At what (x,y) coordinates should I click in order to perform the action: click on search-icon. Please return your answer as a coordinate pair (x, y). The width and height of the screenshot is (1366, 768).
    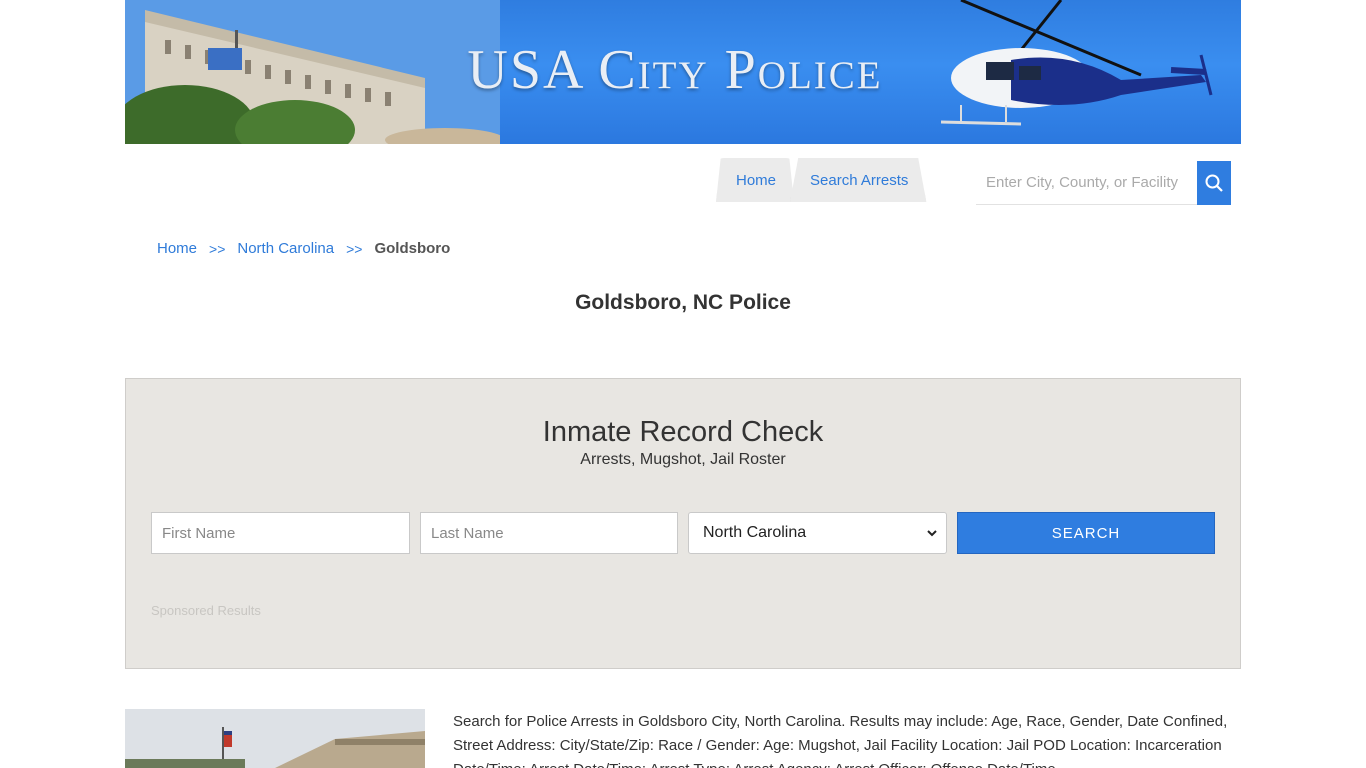
    Looking at the image, I should click on (1214, 183).